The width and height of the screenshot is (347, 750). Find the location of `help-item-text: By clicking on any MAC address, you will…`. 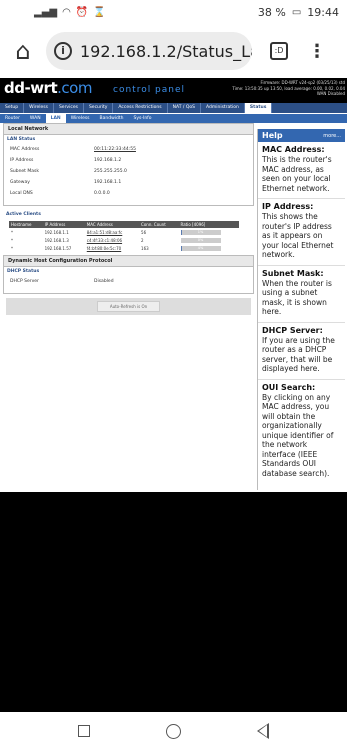

help-item-text: By clicking on any MAC address, you will… is located at coordinates (298, 435).